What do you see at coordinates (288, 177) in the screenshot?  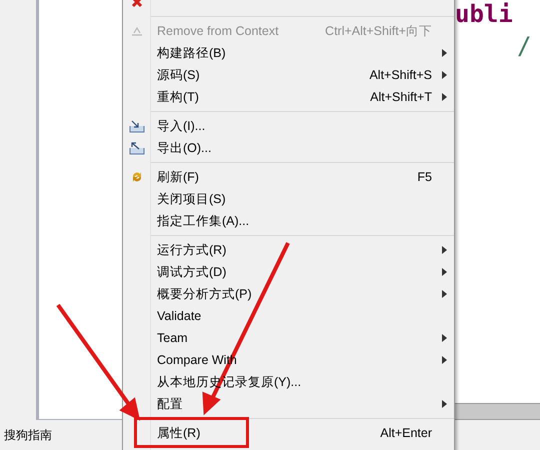 I see `menu-item: 刷新(F) F5` at bounding box center [288, 177].